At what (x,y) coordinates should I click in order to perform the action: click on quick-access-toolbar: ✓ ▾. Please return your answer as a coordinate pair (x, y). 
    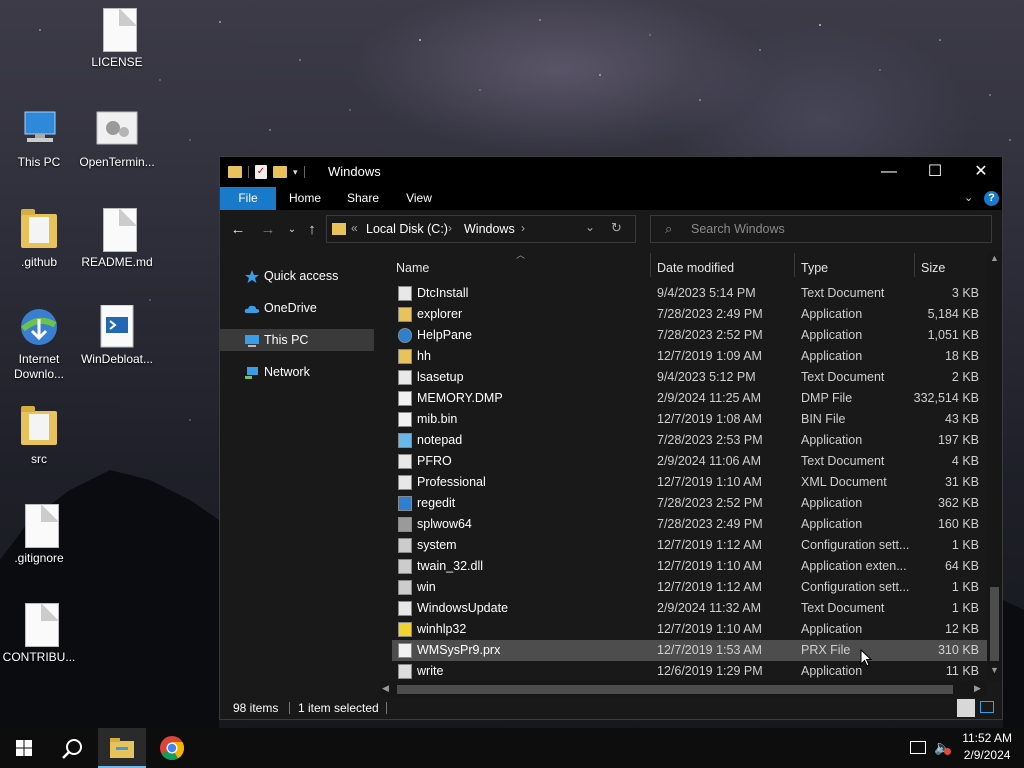
    Looking at the image, I should click on (266, 172).